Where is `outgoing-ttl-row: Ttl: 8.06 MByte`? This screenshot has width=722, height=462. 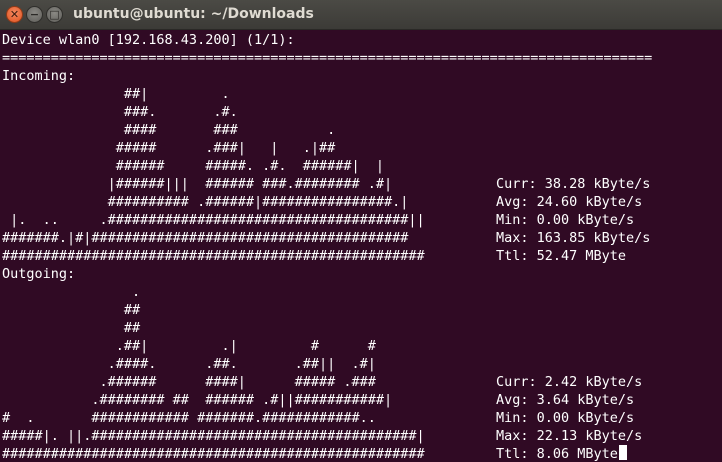
outgoing-ttl-row: Ttl: 8.06 MByte is located at coordinates (561, 453).